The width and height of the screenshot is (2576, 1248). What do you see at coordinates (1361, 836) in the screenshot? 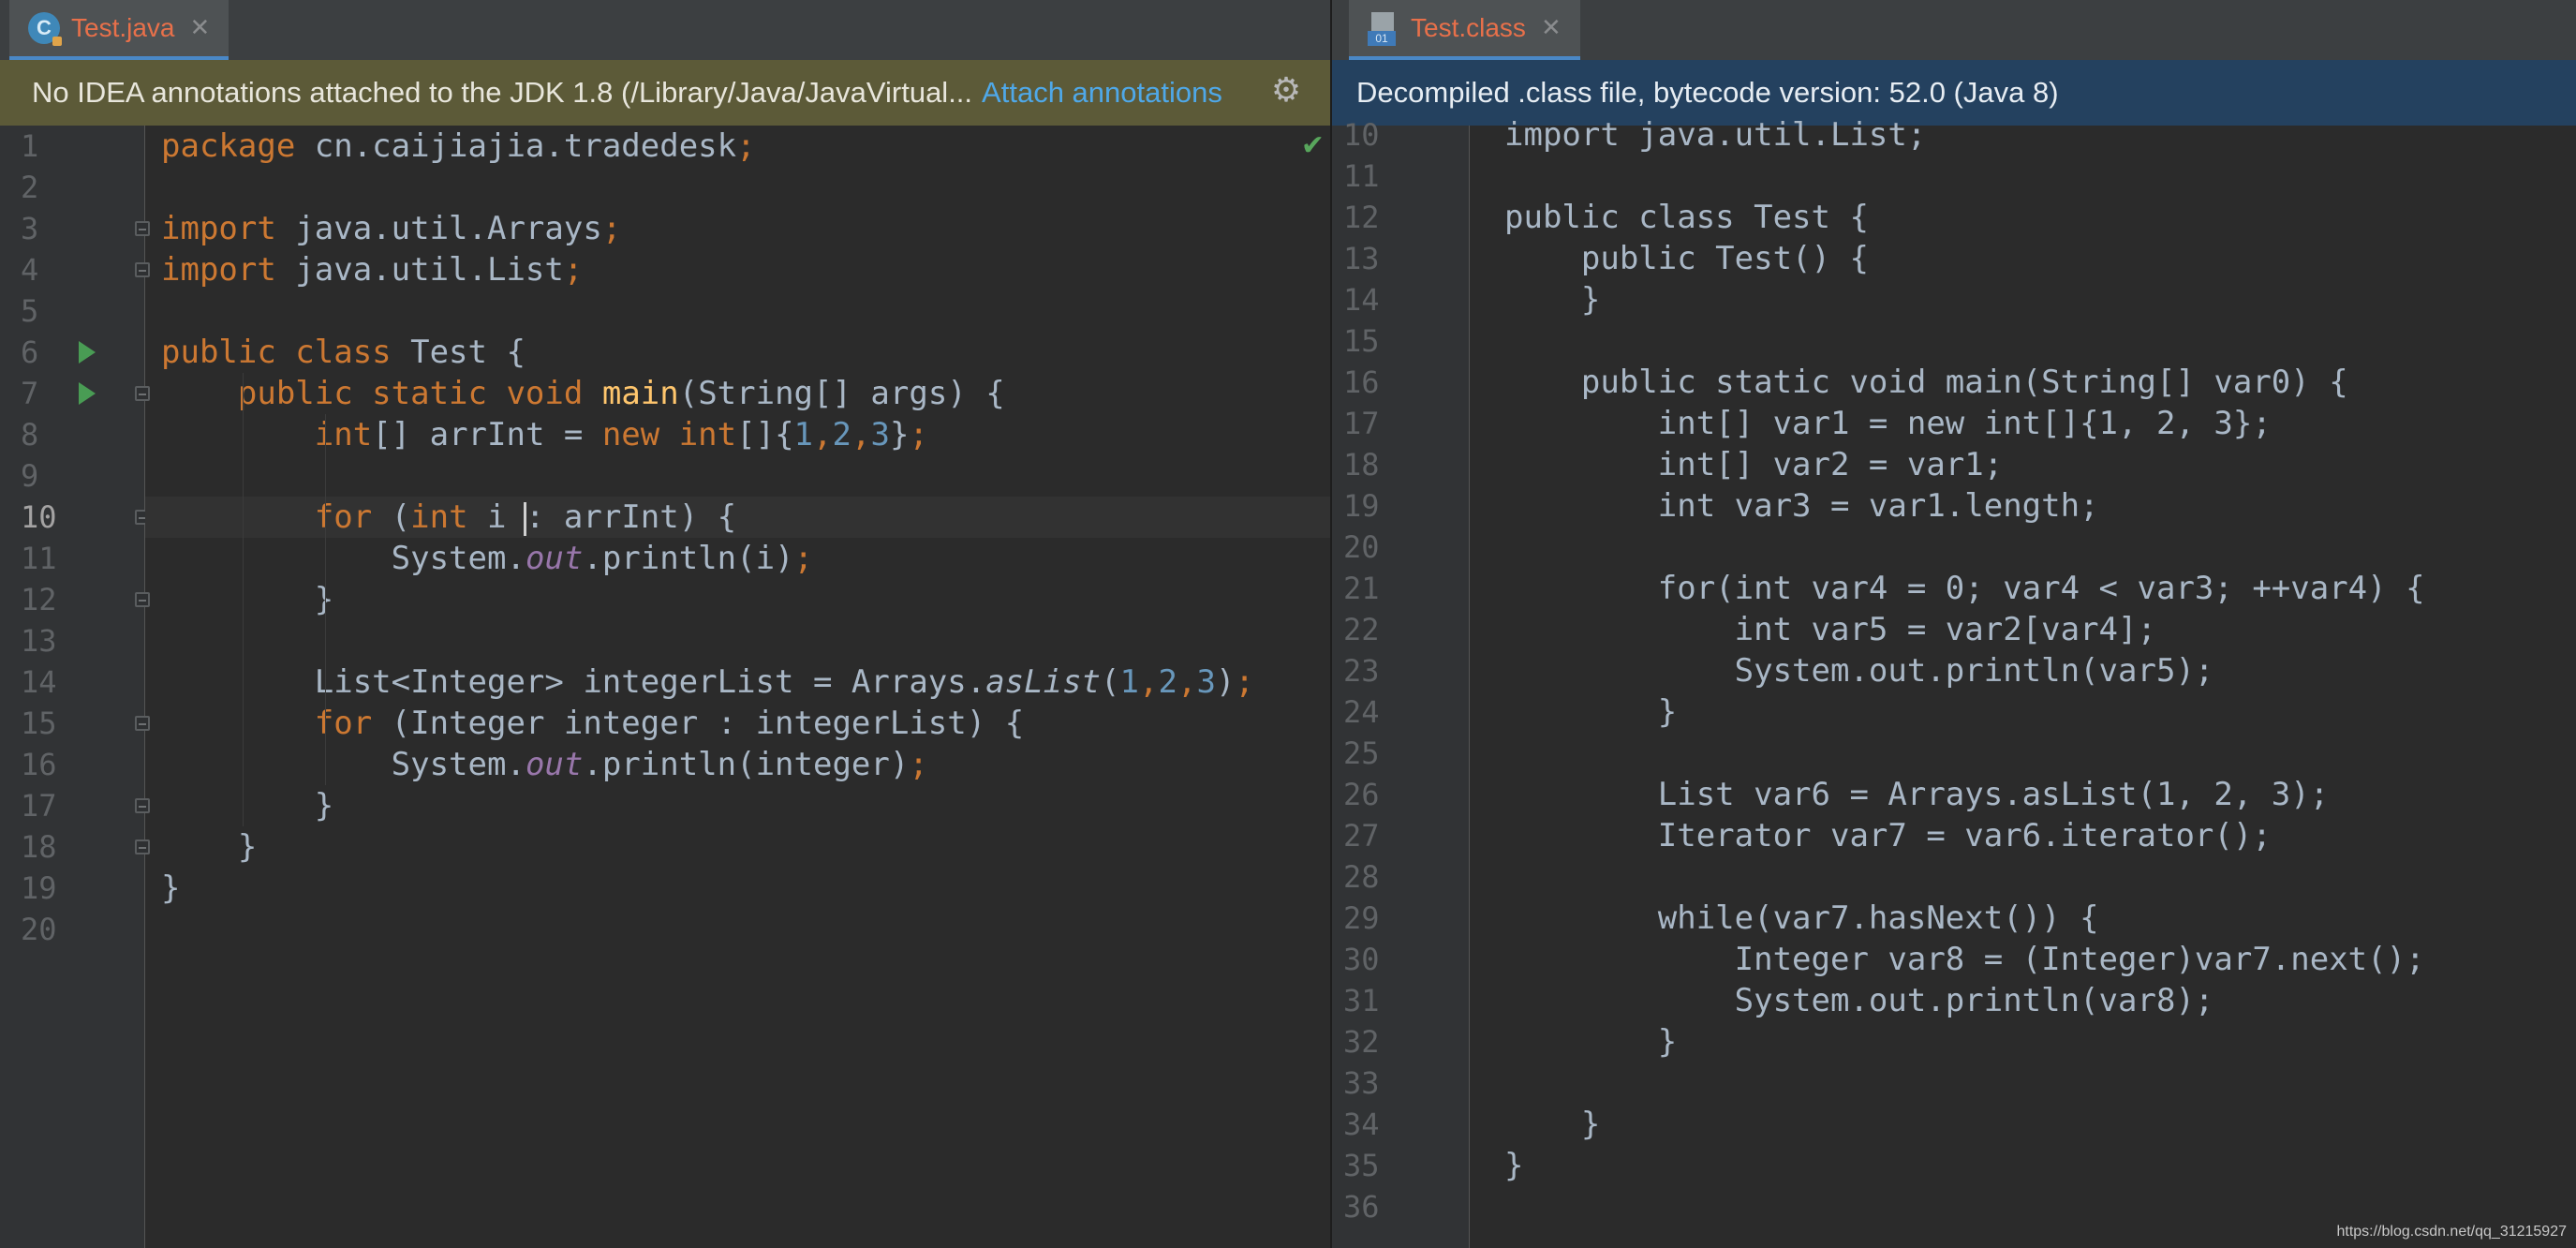
I see `line-number: 27` at bounding box center [1361, 836].